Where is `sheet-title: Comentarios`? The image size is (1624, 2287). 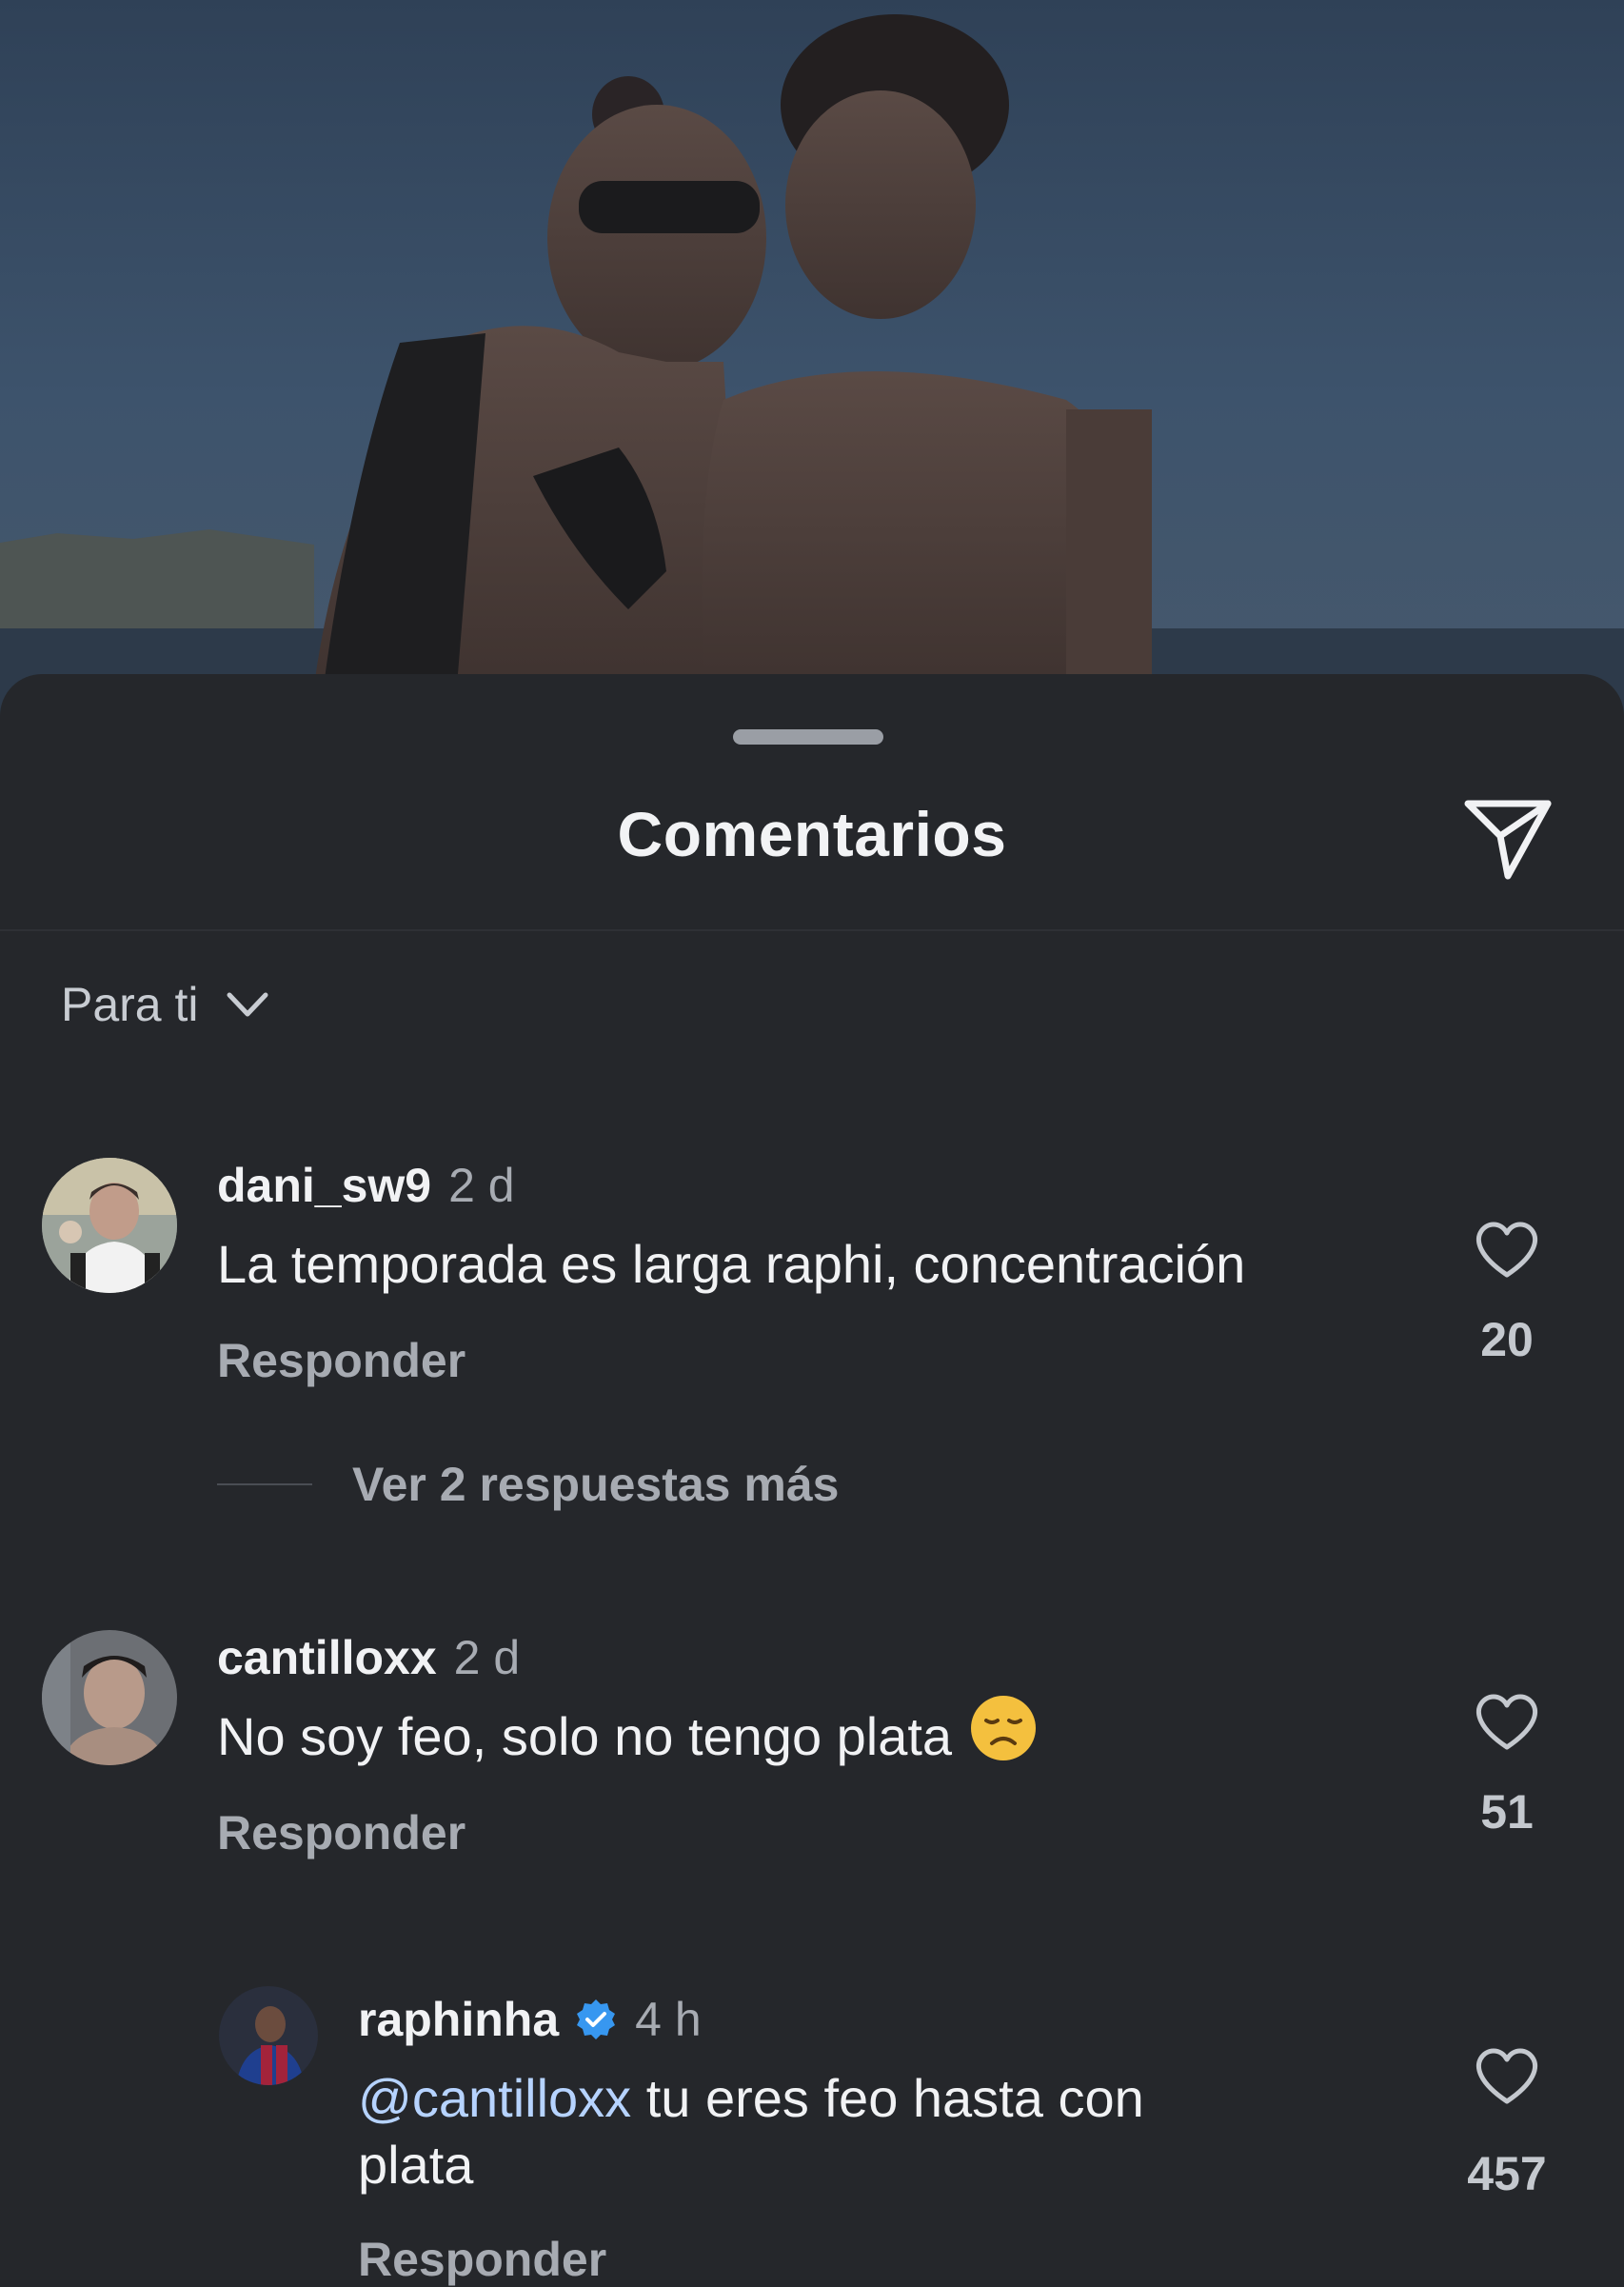
sheet-title: Comentarios is located at coordinates (812, 834).